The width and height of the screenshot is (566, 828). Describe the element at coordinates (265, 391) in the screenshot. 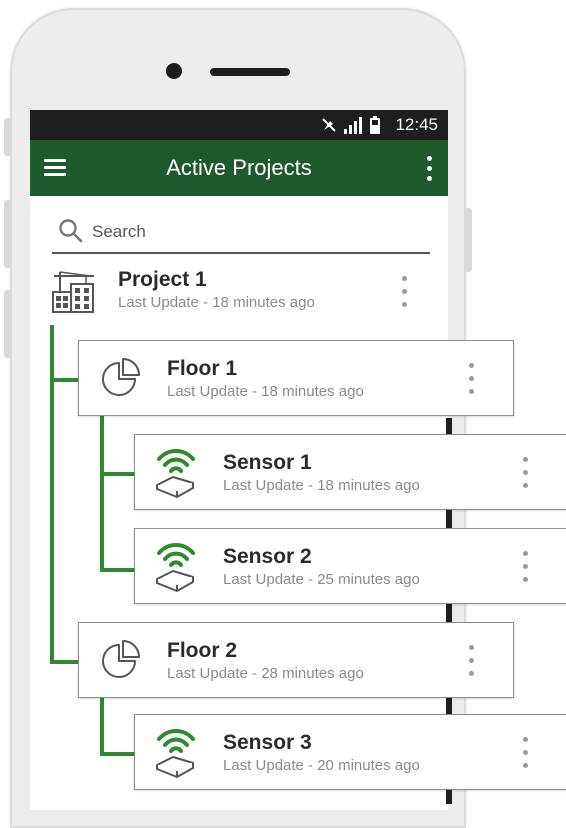

I see `floor-last-update: Last Update - 18 minutes ago` at that location.